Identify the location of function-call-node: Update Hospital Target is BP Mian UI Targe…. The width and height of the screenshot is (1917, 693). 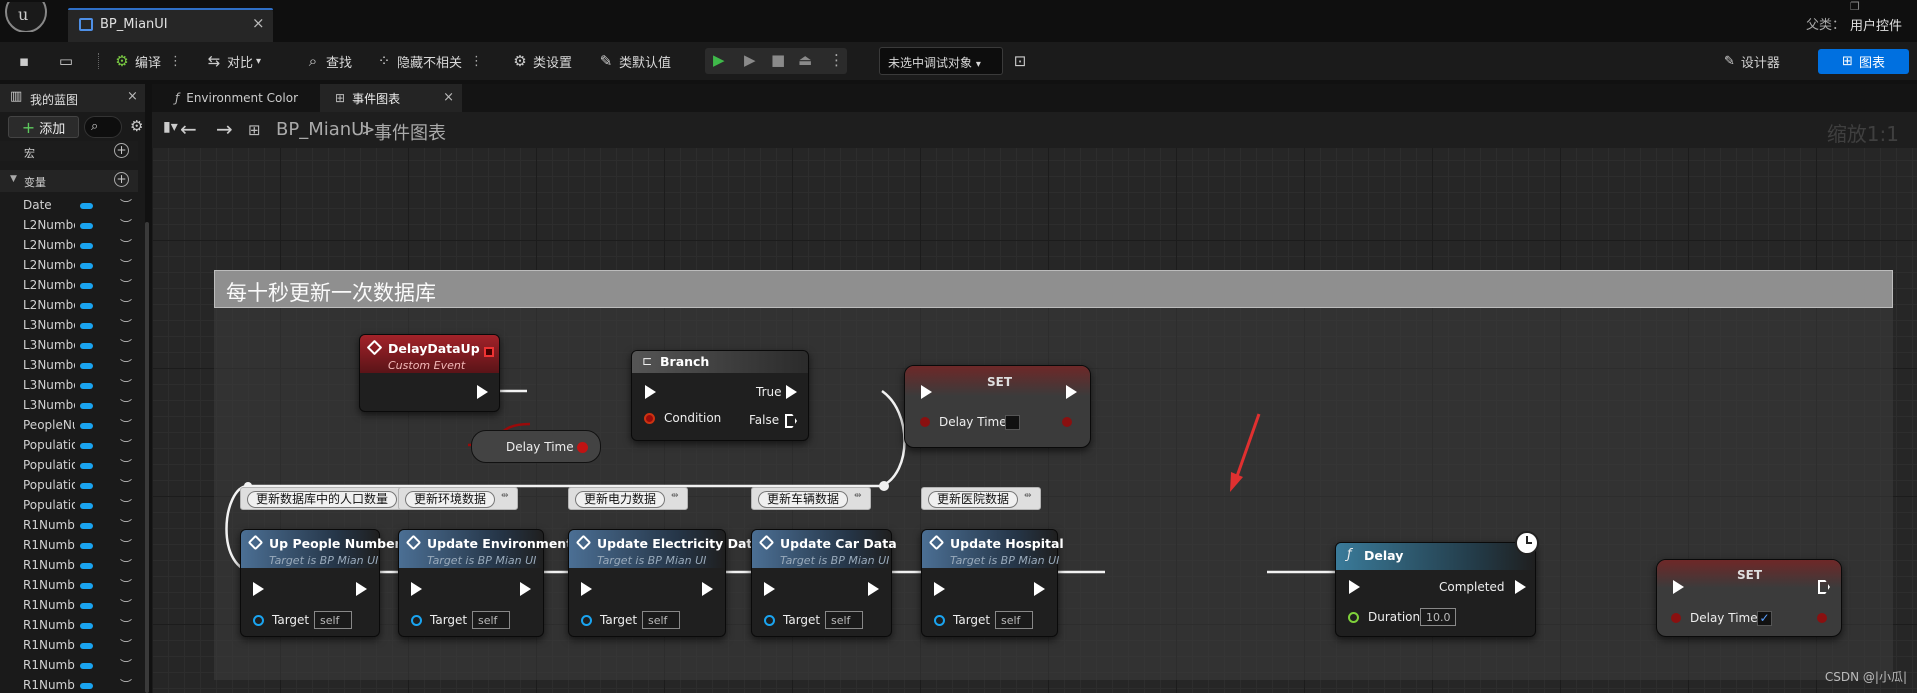
(992, 583).